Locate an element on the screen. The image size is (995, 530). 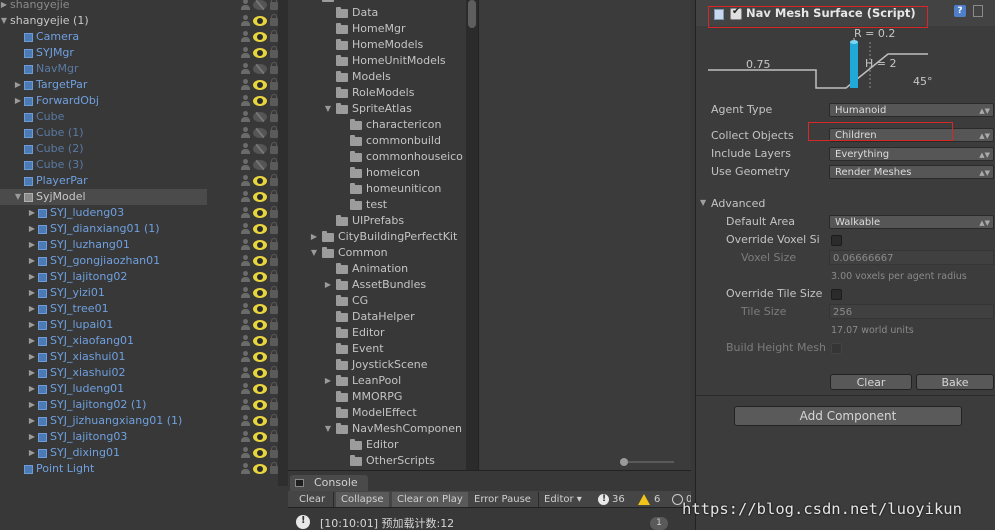
hierarchy-scrollbar is located at coordinates (283, 243).